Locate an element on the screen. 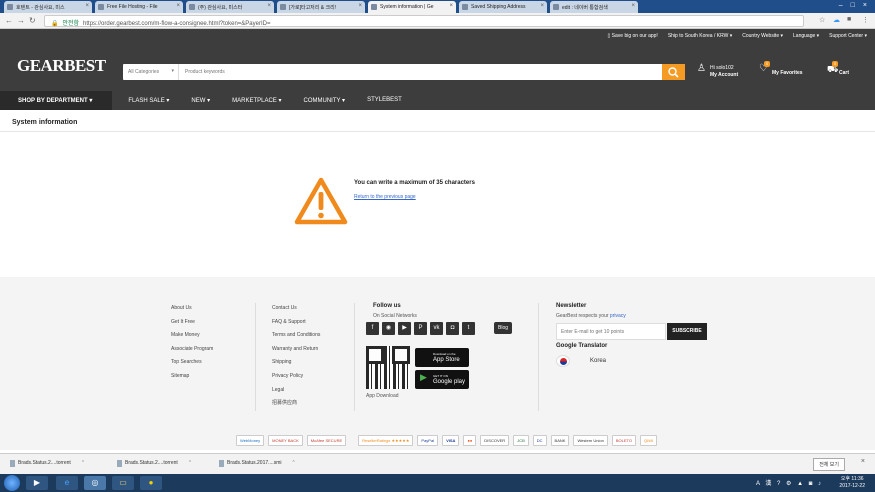 The width and height of the screenshot is (875, 492). tab-label: edit : 네이버 통합검색 is located at coordinates (585, 8).